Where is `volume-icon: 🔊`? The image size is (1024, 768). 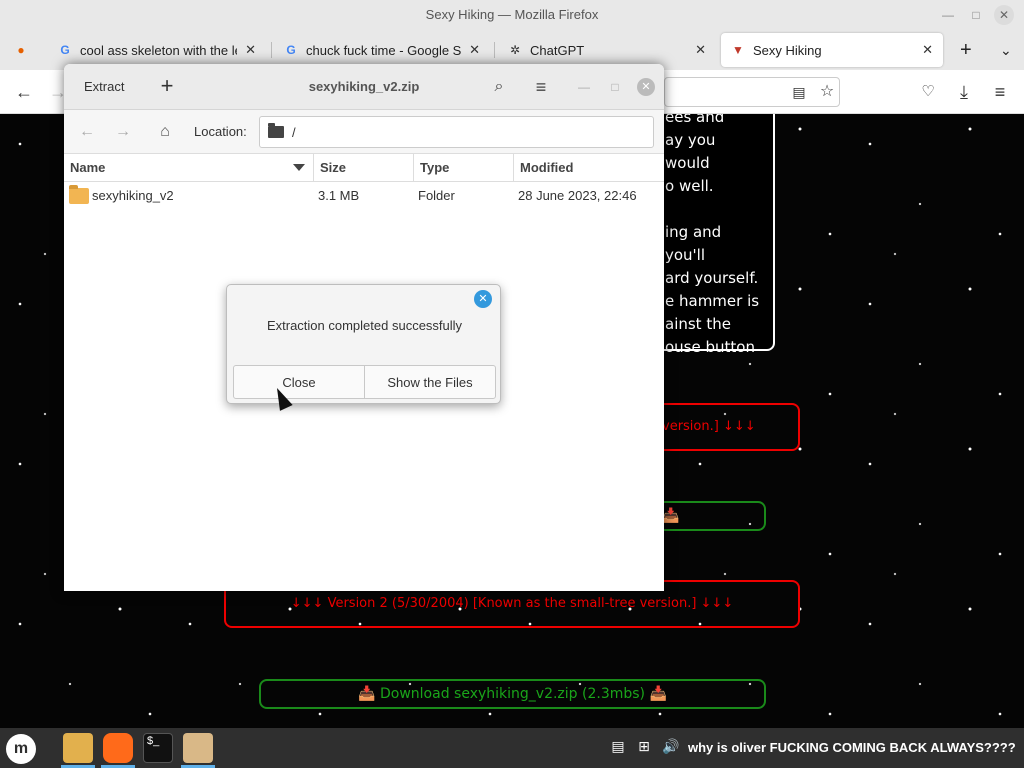 volume-icon: 🔊 is located at coordinates (670, 746).